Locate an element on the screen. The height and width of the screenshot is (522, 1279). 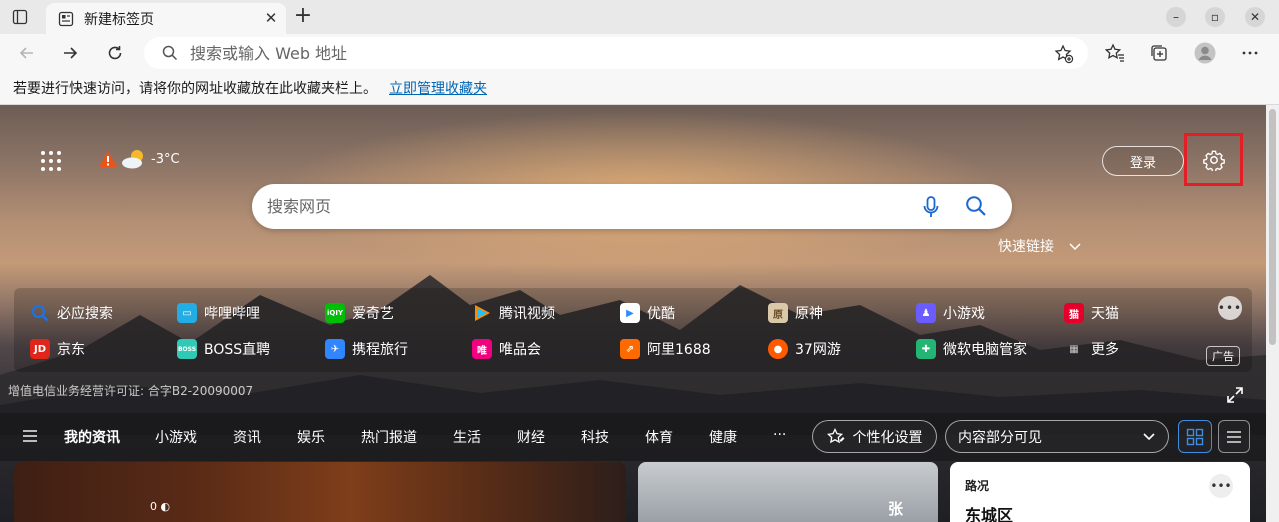
chevron-down-icon is located at coordinates (1149, 437).